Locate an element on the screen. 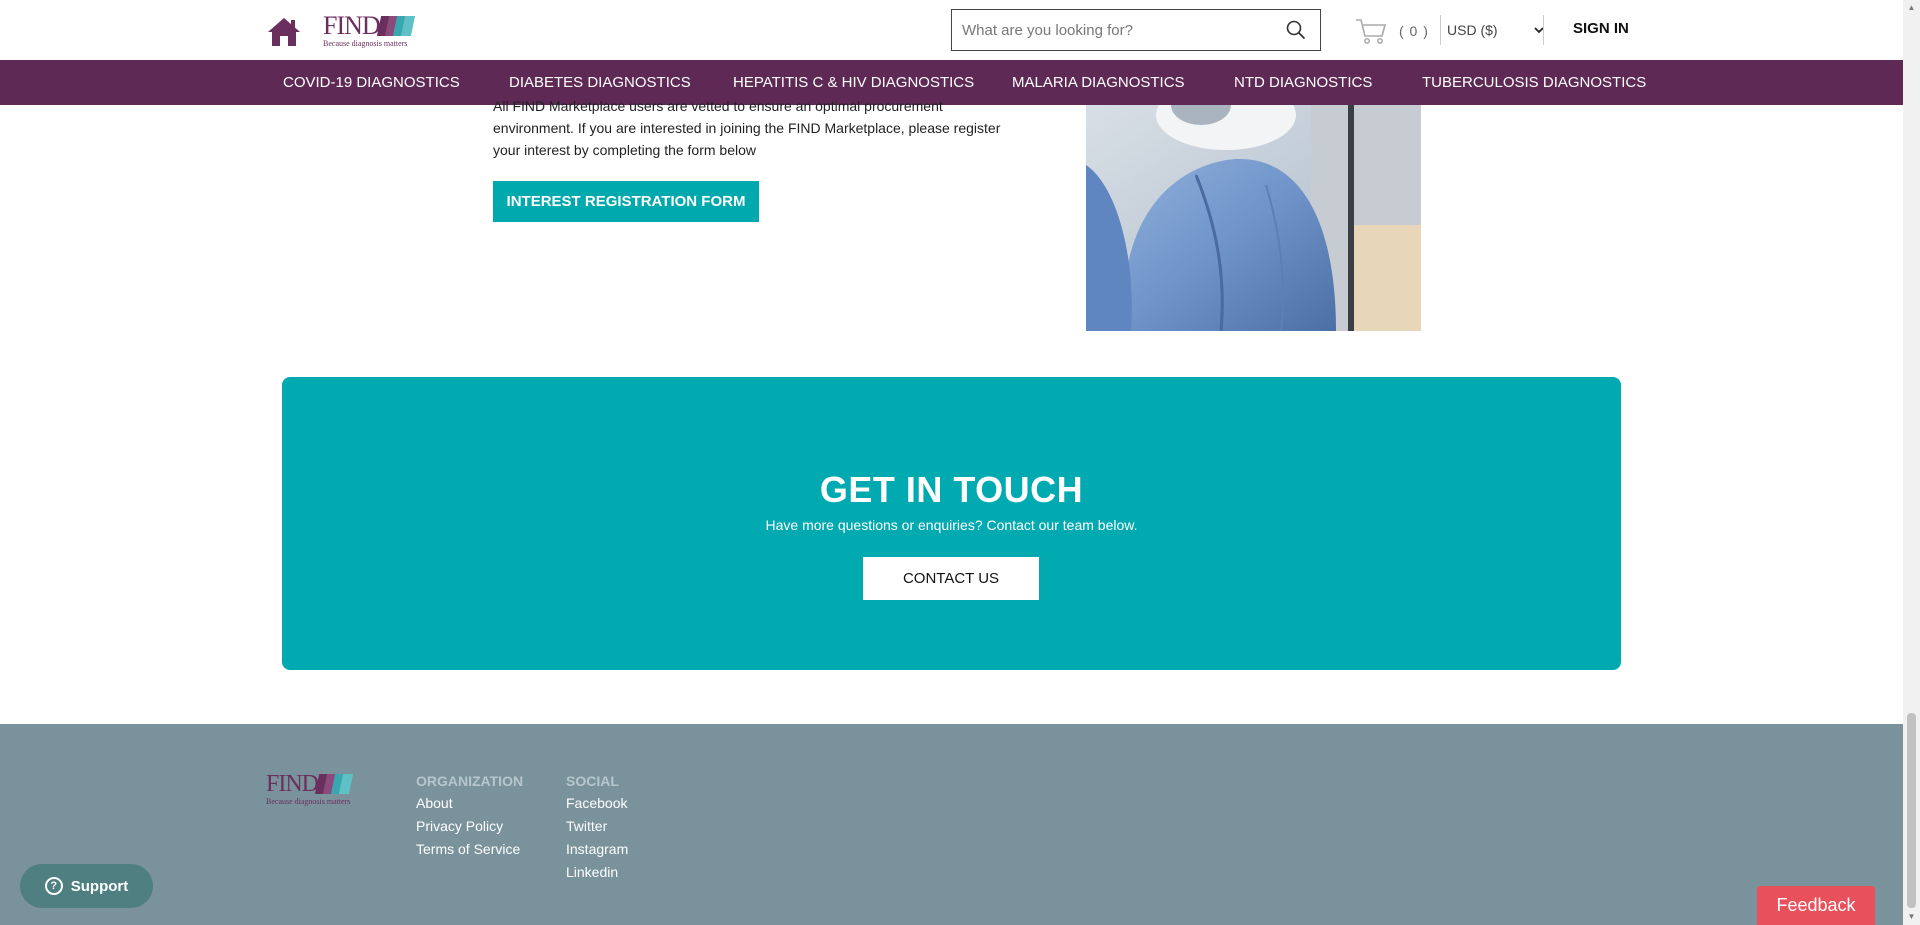  footer-social-heading: SOCIAL is located at coordinates (592, 781).